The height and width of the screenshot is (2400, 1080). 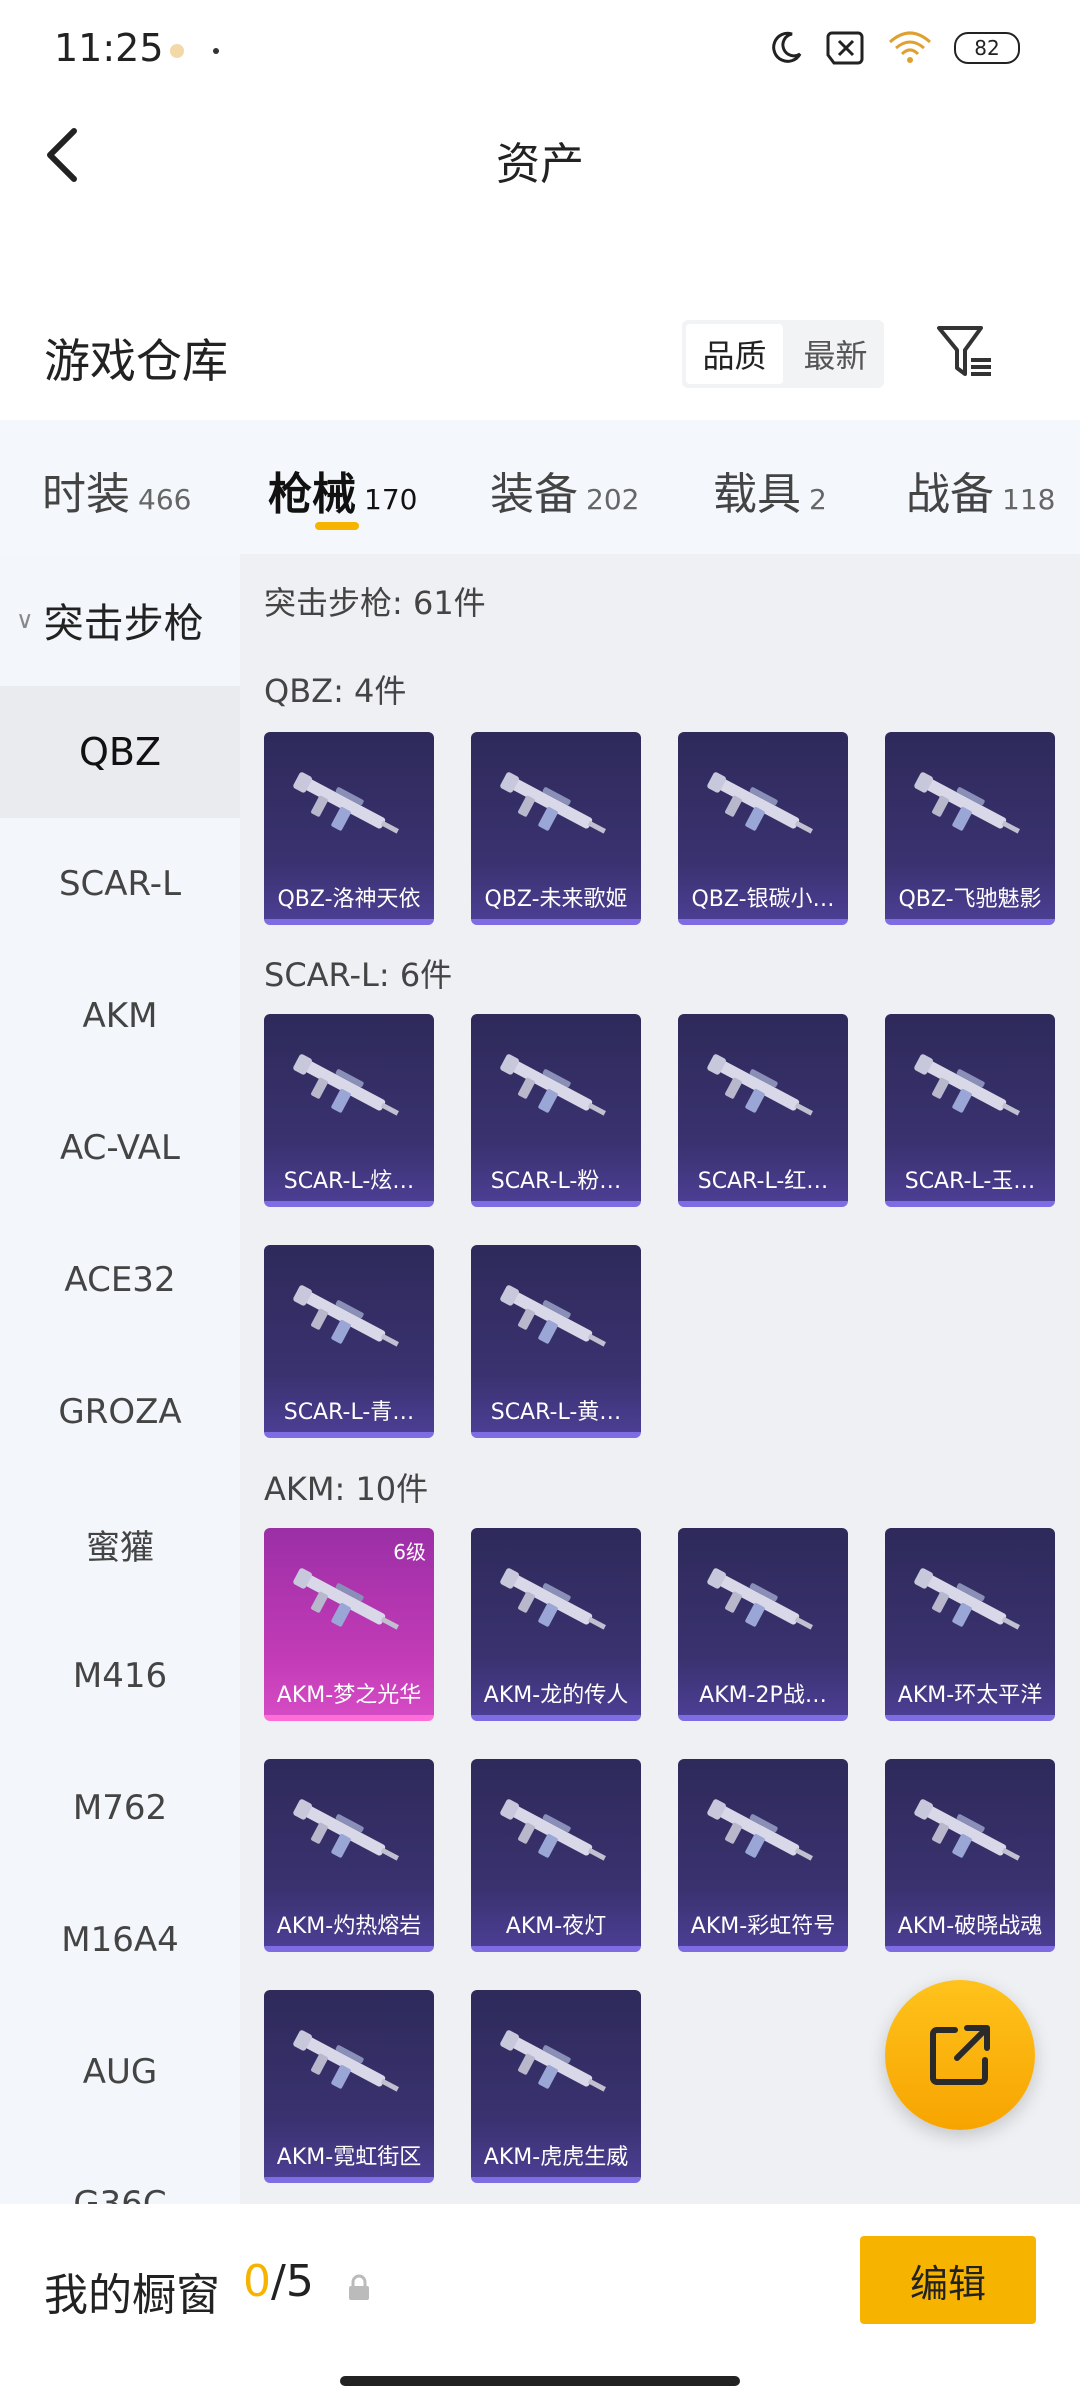 I want to click on category-summary: 突击步枪: 61件, so click(x=375, y=603).